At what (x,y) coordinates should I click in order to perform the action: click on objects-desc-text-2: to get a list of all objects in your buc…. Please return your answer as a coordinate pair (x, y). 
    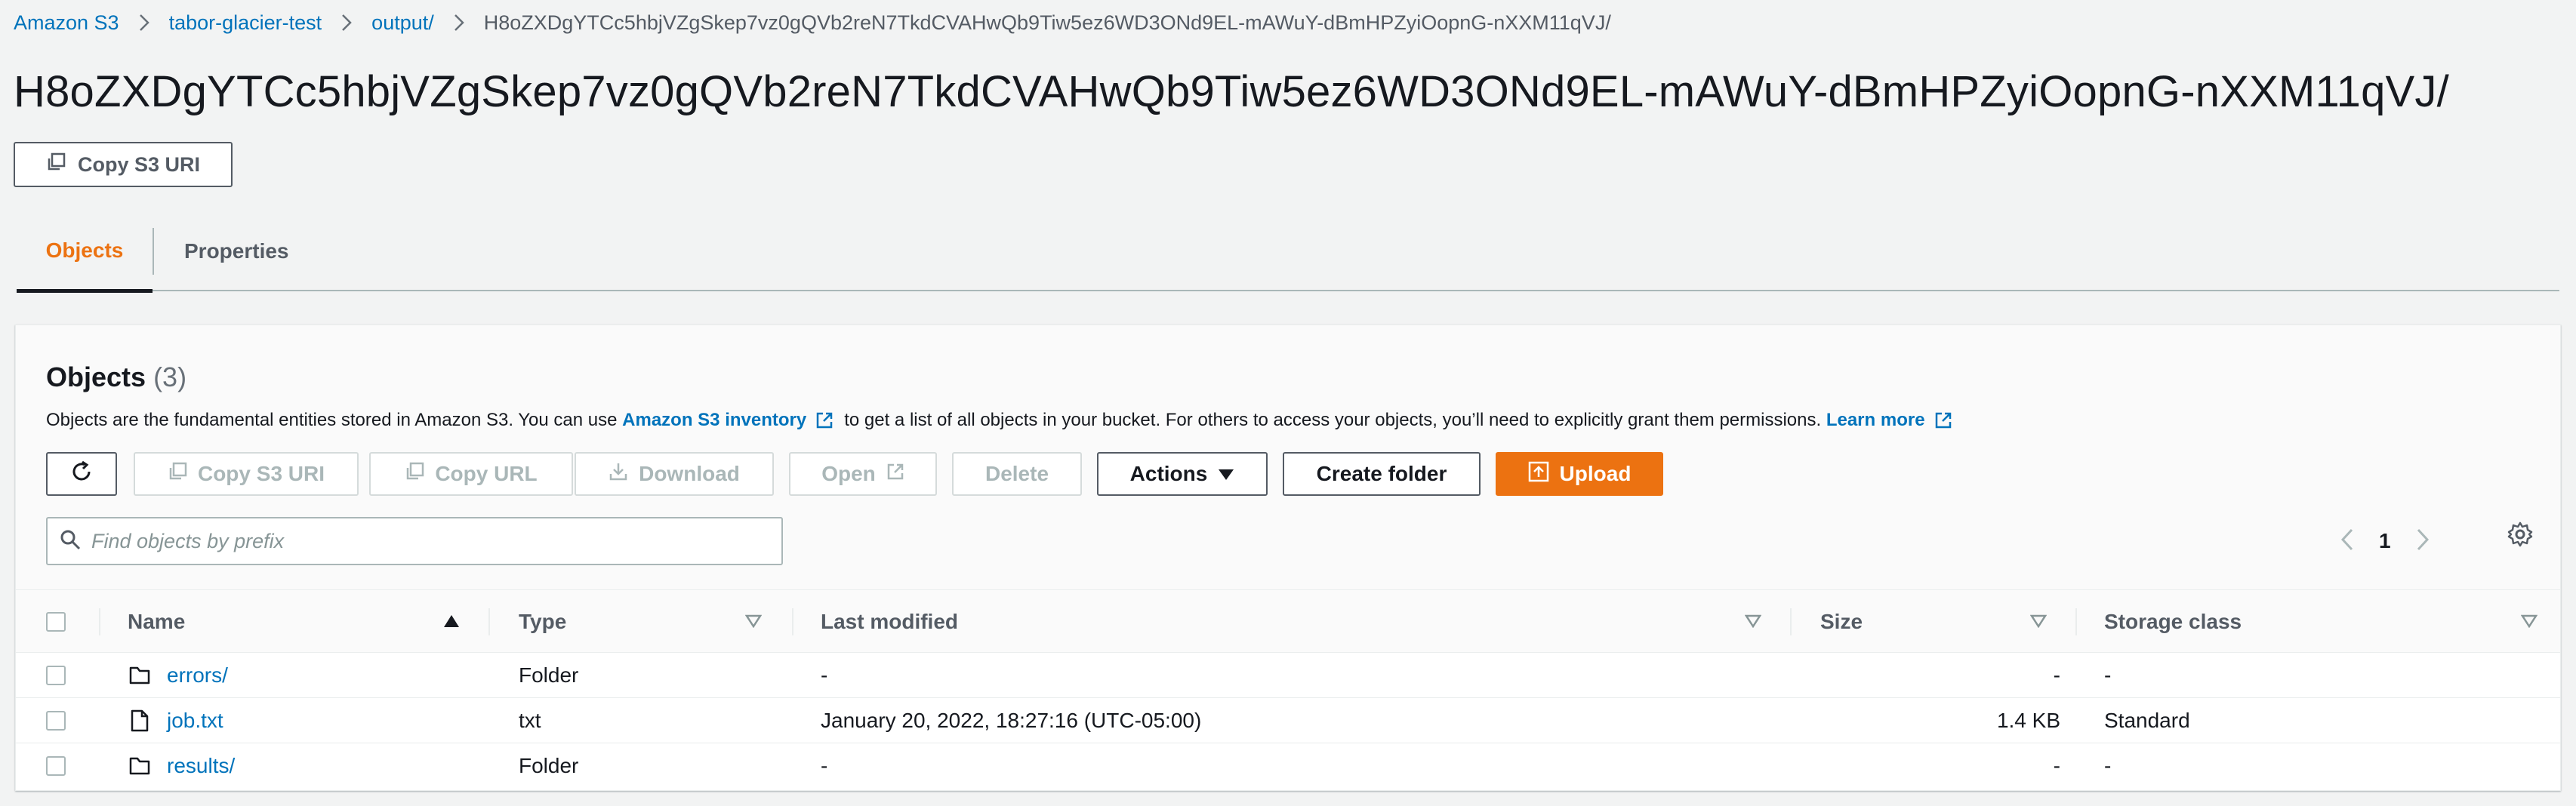
    Looking at the image, I should click on (1333, 420).